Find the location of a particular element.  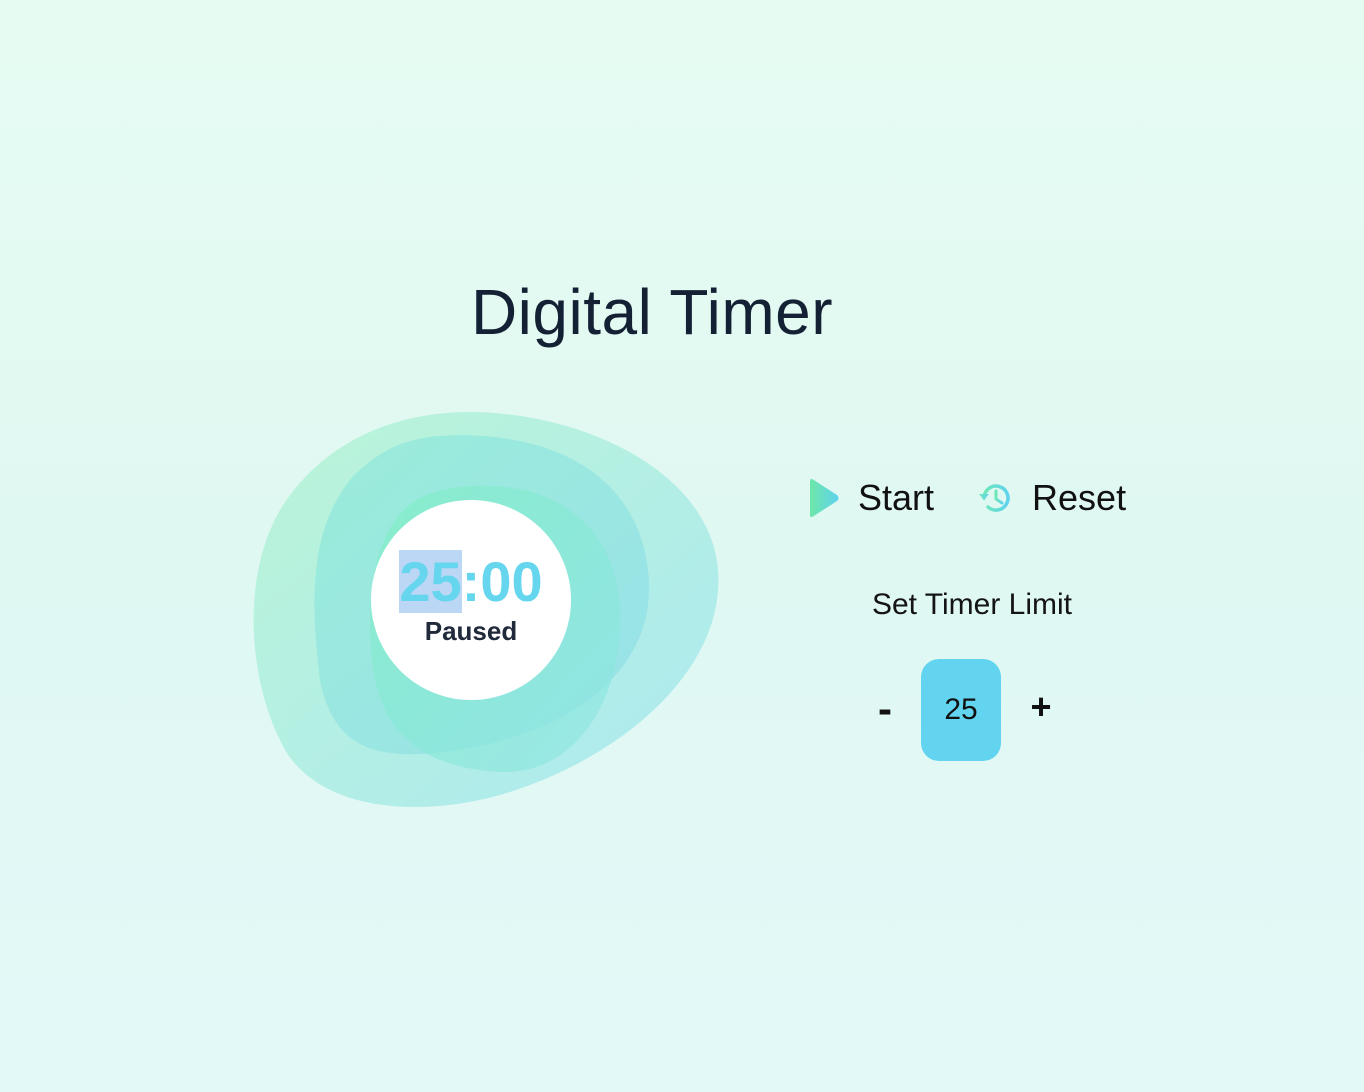

increment-button: + is located at coordinates (1041, 707).